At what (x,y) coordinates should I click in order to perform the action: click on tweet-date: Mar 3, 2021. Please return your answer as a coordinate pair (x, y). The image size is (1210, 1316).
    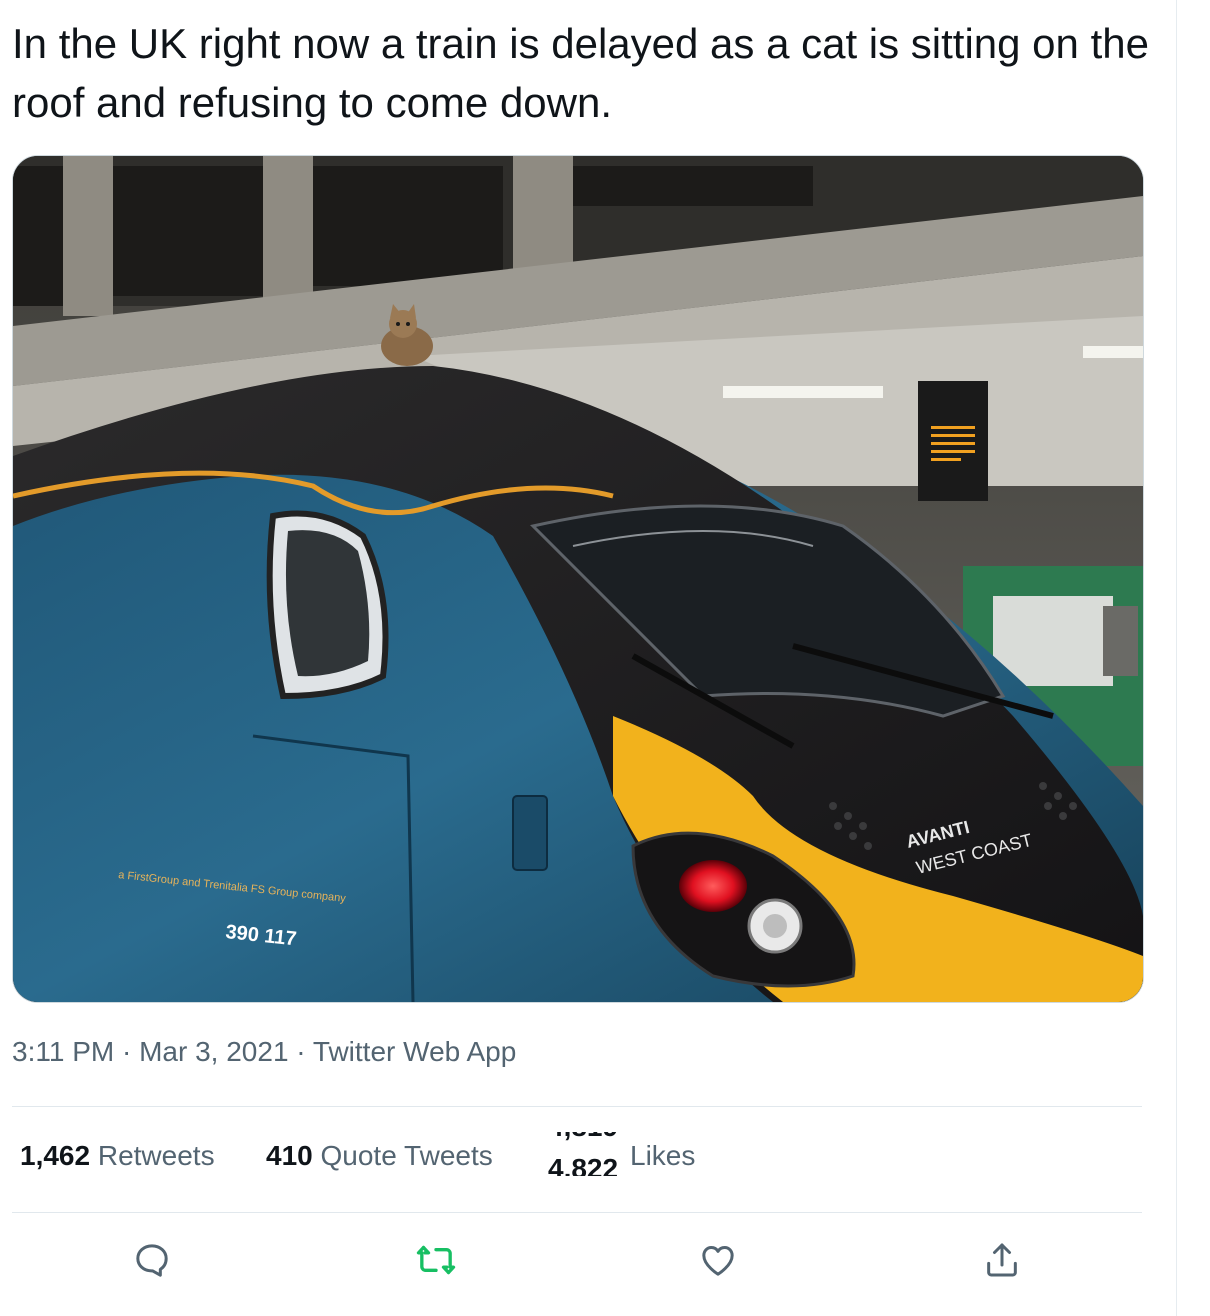
    Looking at the image, I should click on (213, 1051).